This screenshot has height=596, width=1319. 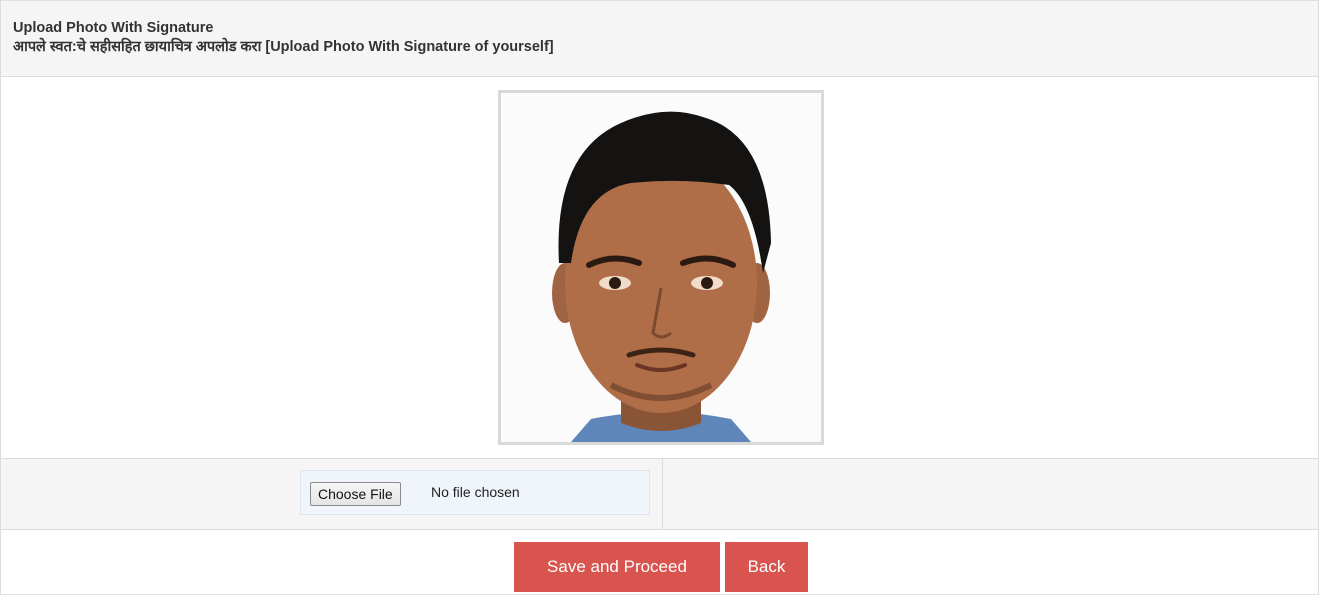 I want to click on file-input-container: Choose File No file chosen, so click(x=475, y=492).